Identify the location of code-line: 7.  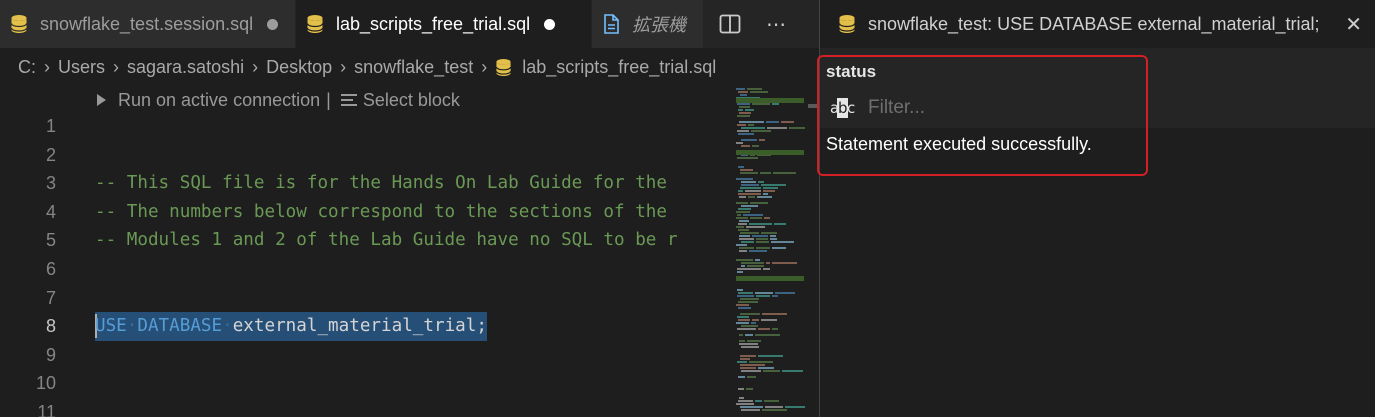
(364, 298).